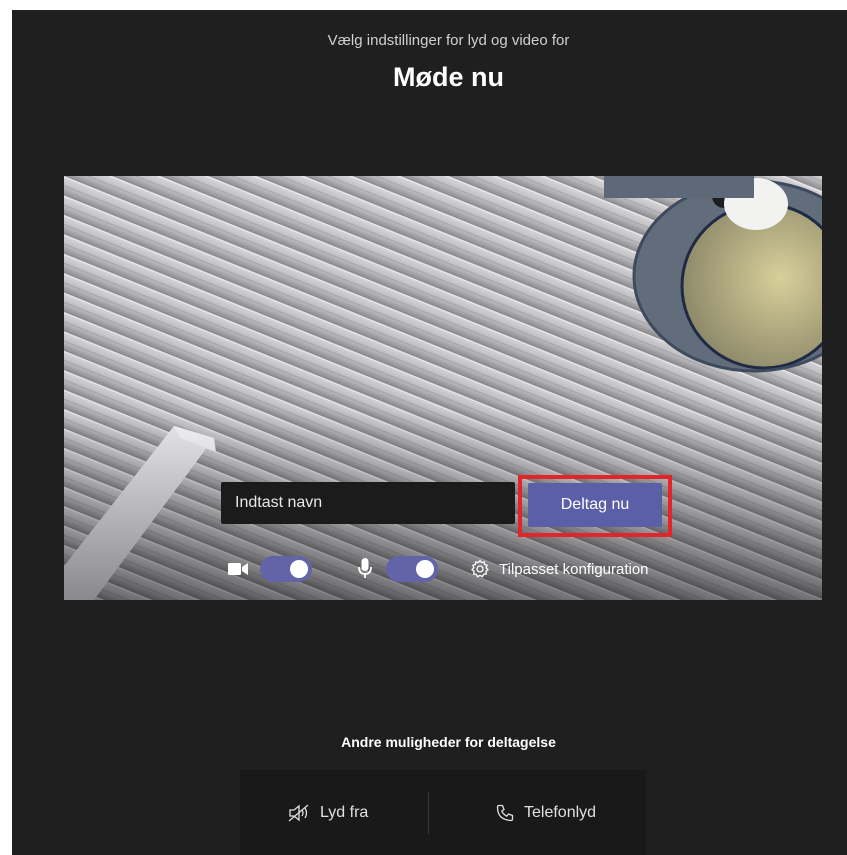 The image size is (847, 855). What do you see at coordinates (443, 812) in the screenshot?
I see `other-join-options: Lyd fra Telefonlyd` at bounding box center [443, 812].